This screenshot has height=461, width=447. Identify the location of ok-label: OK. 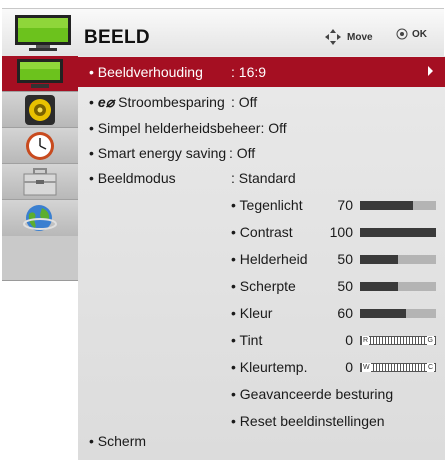
(419, 34).